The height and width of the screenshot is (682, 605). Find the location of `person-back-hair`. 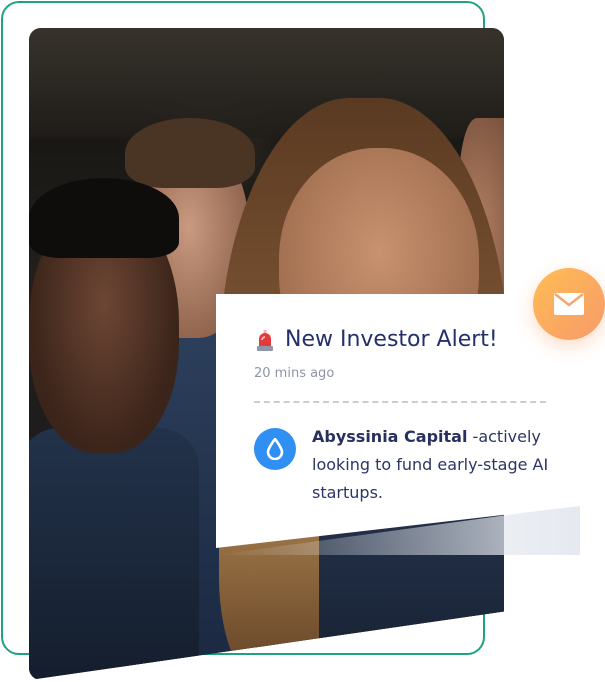

person-back-hair is located at coordinates (190, 153).